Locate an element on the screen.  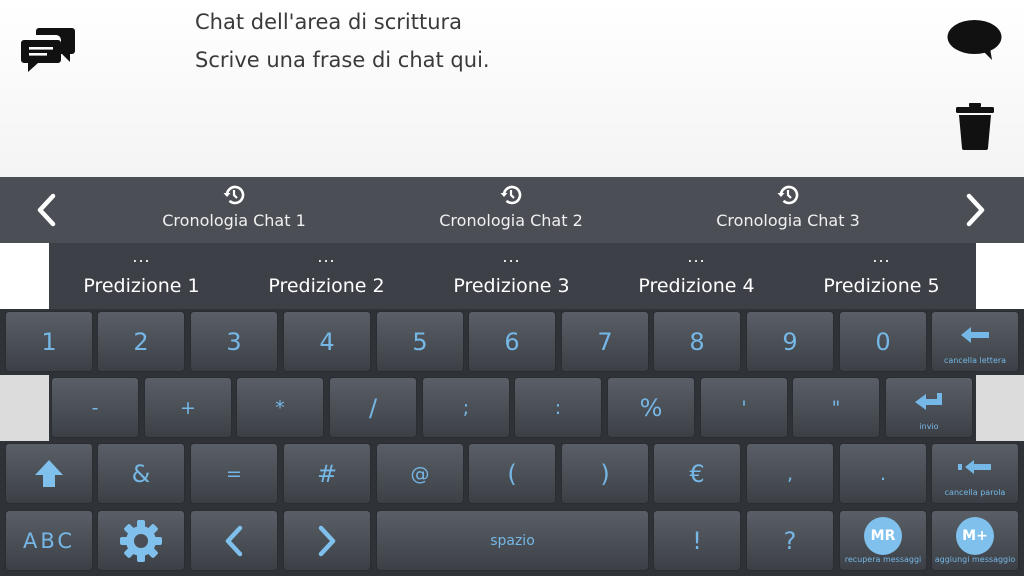
key-period: . is located at coordinates (883, 473).